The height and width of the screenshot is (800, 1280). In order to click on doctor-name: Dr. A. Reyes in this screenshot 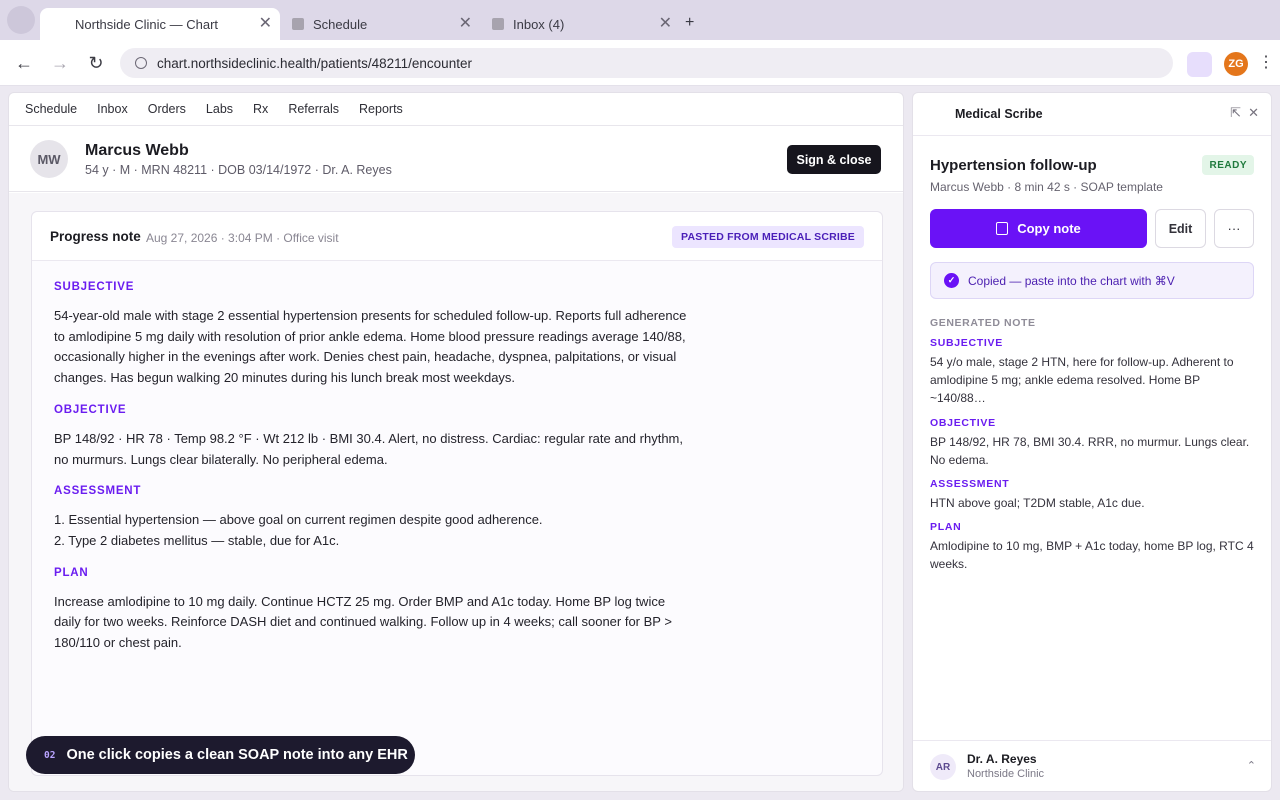, I will do `click(1002, 759)`.